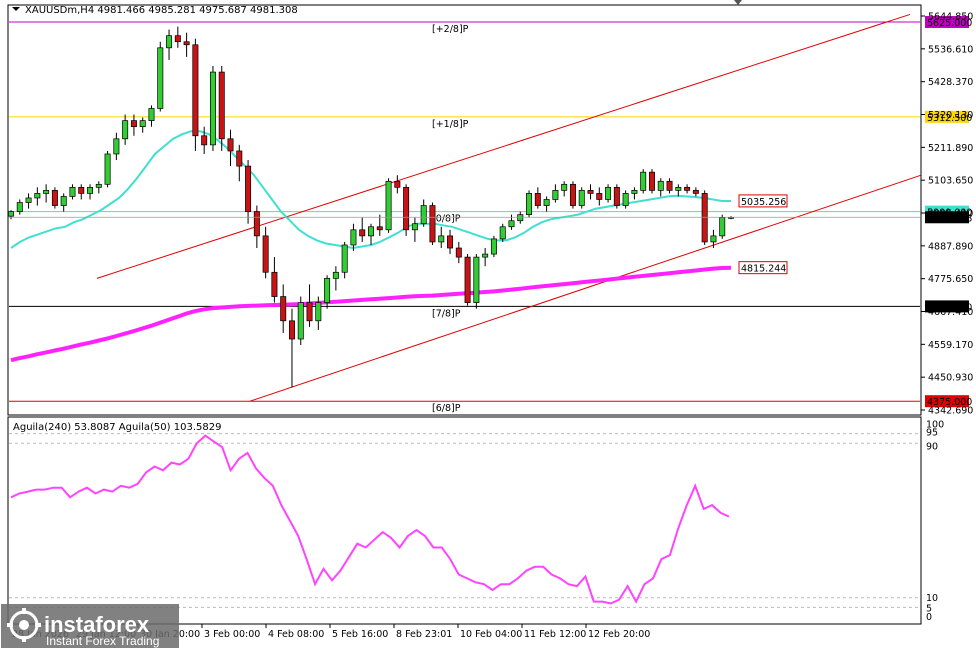 The width and height of the screenshot is (976, 650). I want to click on x-tick-label: 12 Feb 20:00, so click(619, 634).